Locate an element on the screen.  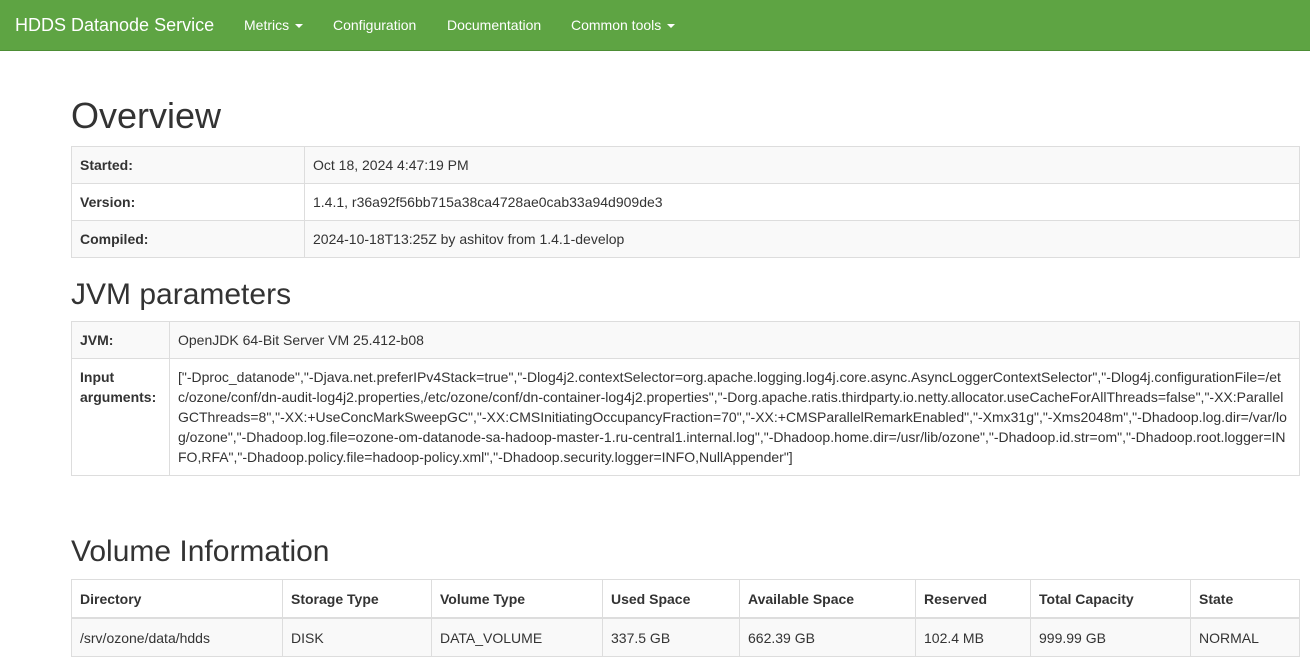
version-label: Version: is located at coordinates (188, 202).